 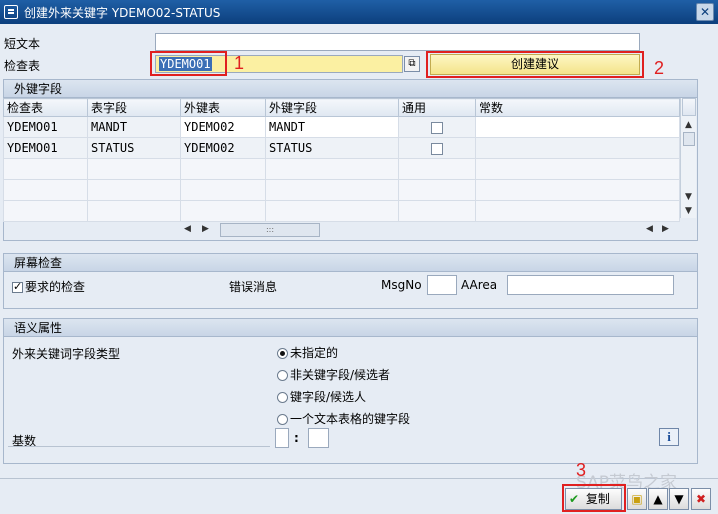 What do you see at coordinates (665, 229) in the screenshot?
I see `scroll-far-right-icon: ▶` at bounding box center [665, 229].